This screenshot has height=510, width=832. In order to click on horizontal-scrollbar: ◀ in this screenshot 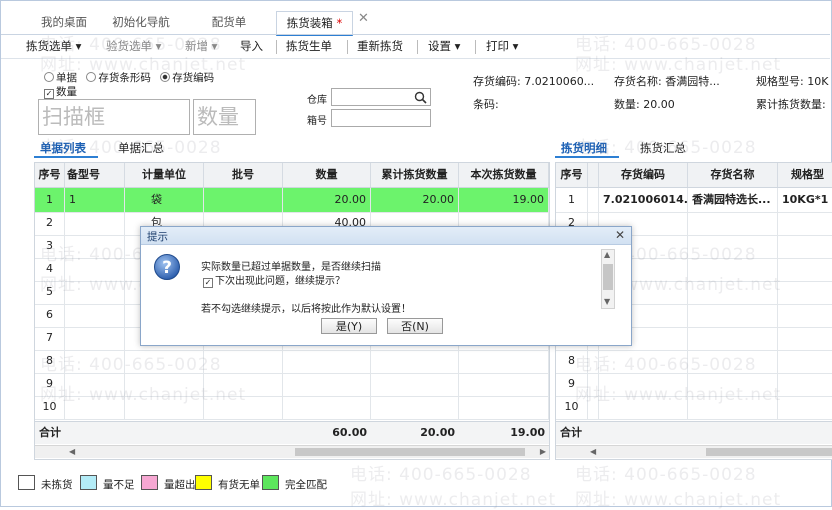, I will do `click(694, 451)`.